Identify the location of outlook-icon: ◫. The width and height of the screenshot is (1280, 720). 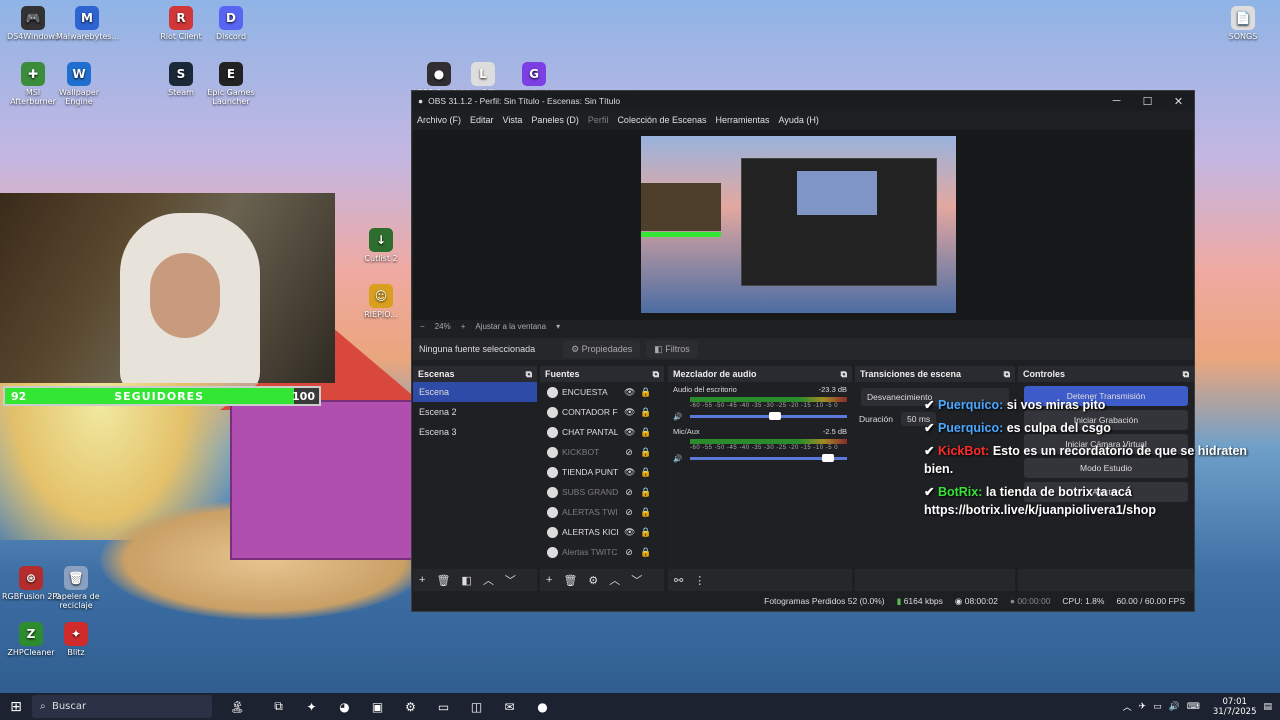
(476, 707).